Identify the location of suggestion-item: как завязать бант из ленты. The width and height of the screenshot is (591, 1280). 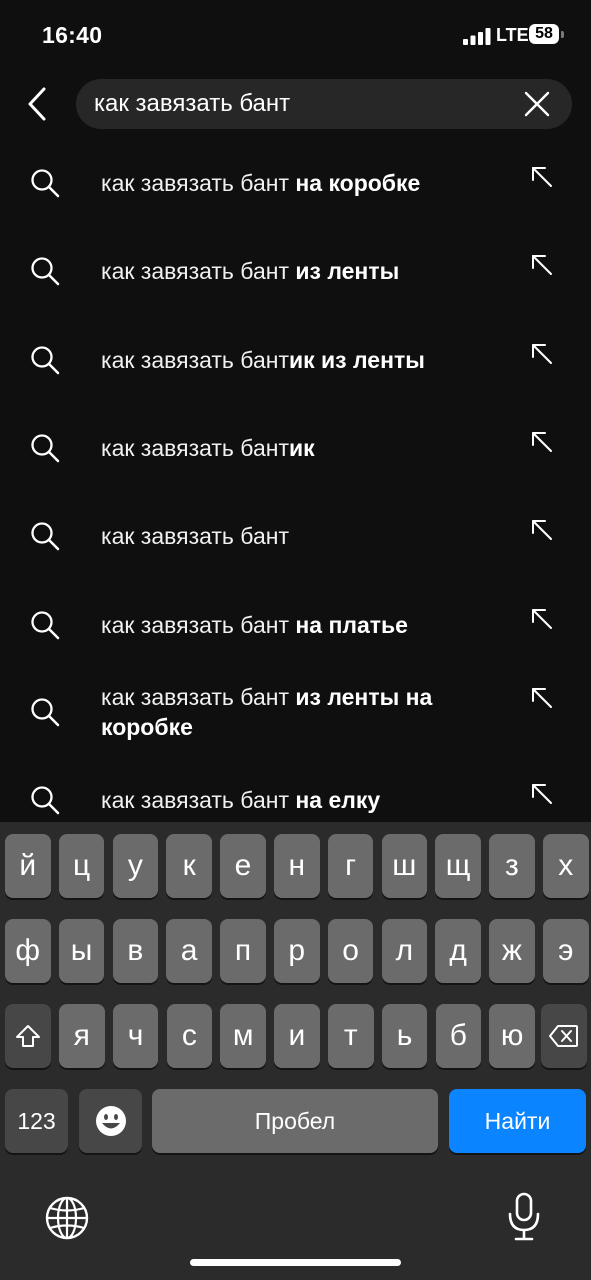
(295, 271).